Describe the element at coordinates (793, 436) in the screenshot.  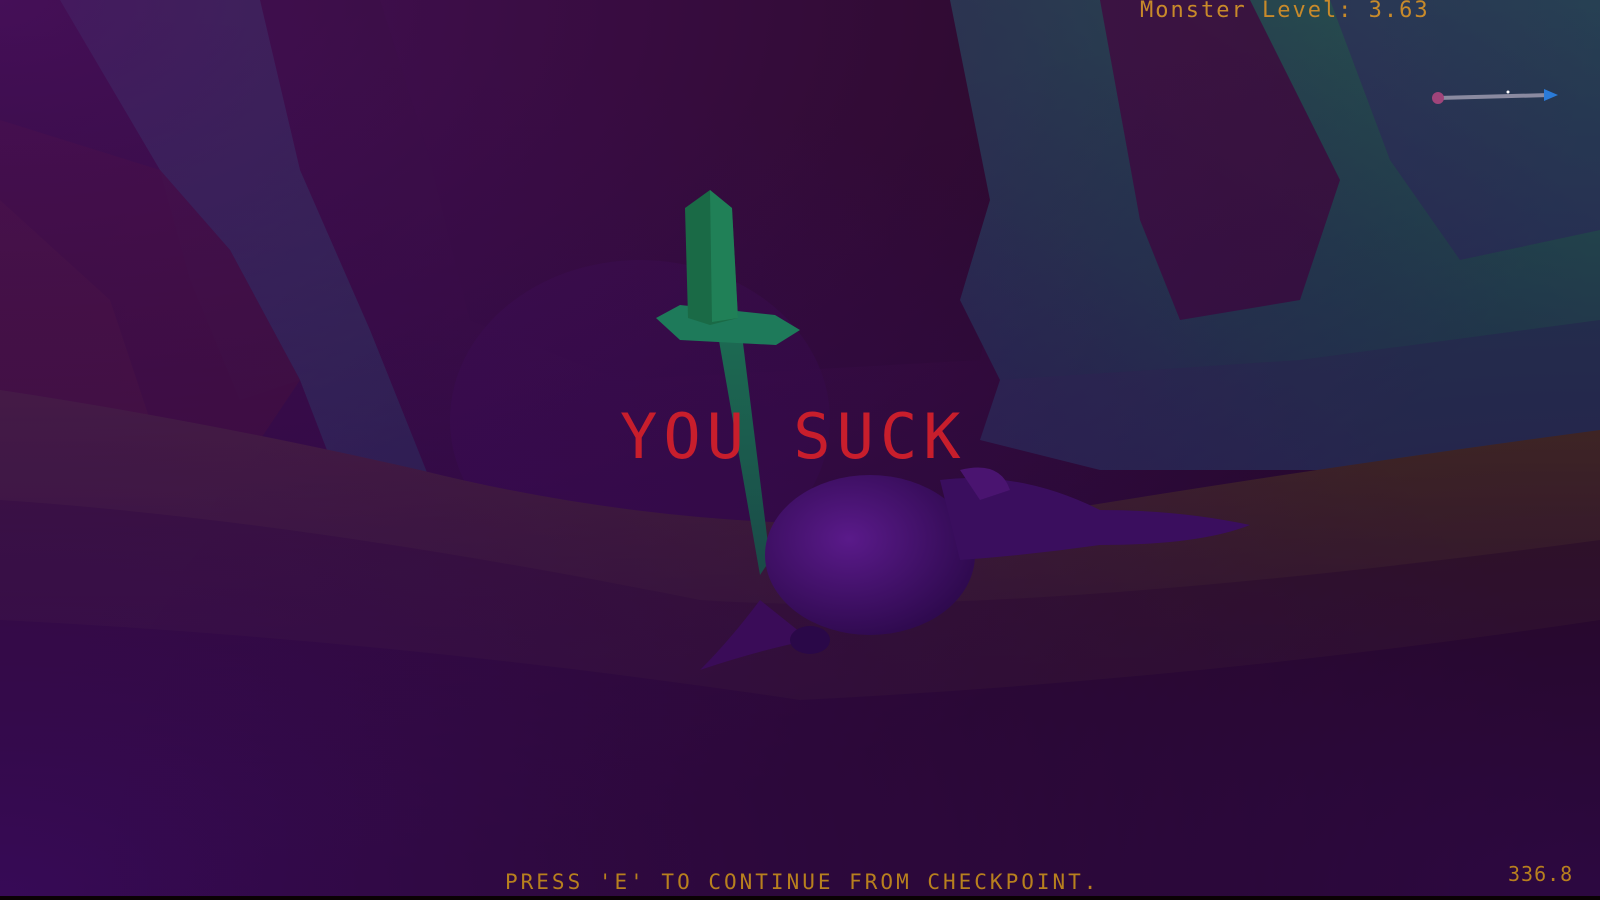
I see `death-title: YOU SUCK` at that location.